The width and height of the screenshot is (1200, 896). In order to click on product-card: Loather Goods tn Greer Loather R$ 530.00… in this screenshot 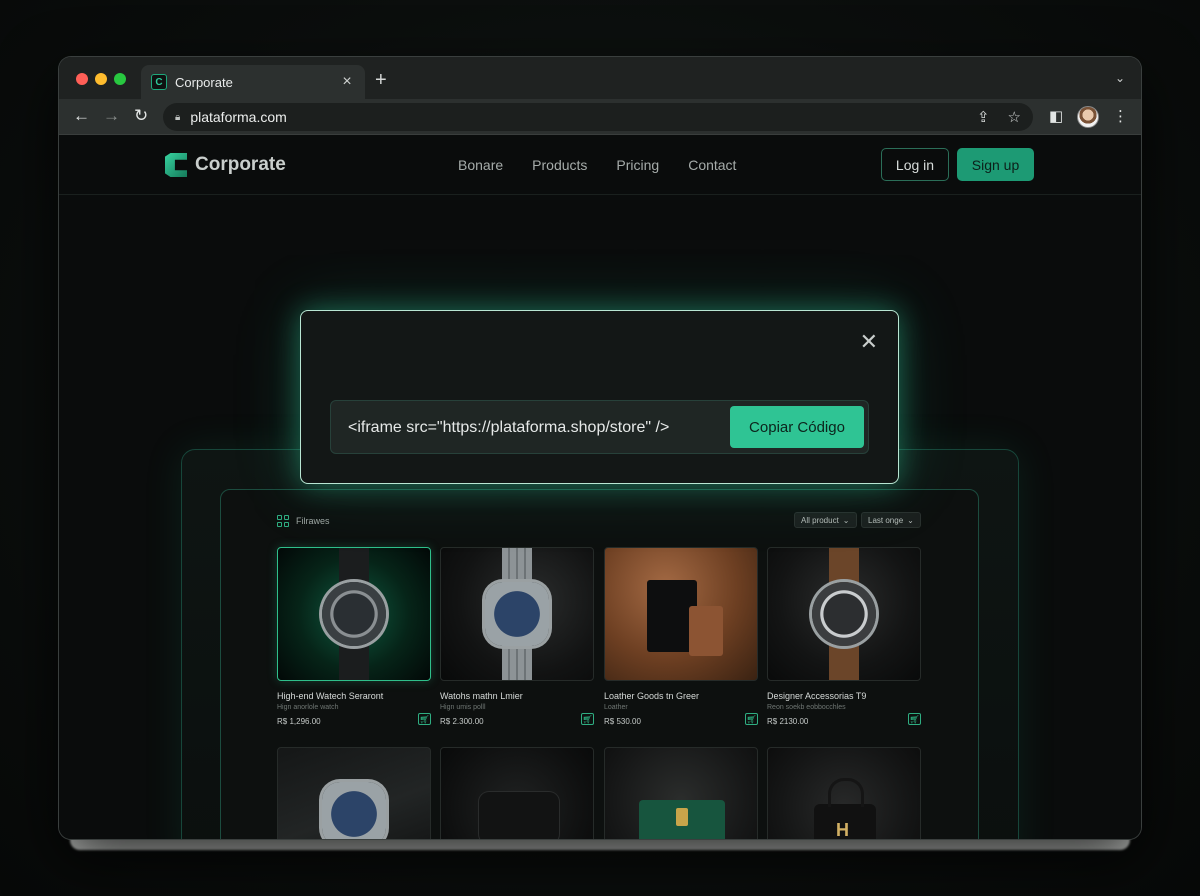, I will do `click(681, 636)`.